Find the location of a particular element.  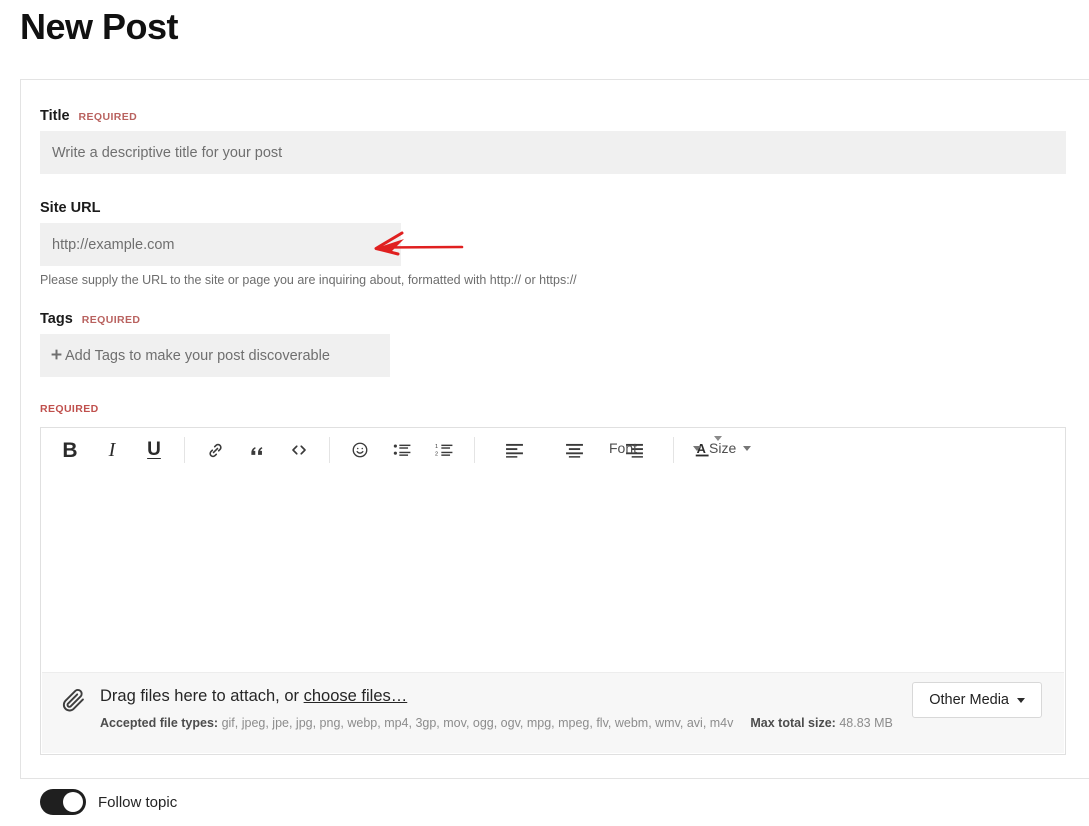

toolbar-group-lists: 1 2 is located at coordinates (402, 450).